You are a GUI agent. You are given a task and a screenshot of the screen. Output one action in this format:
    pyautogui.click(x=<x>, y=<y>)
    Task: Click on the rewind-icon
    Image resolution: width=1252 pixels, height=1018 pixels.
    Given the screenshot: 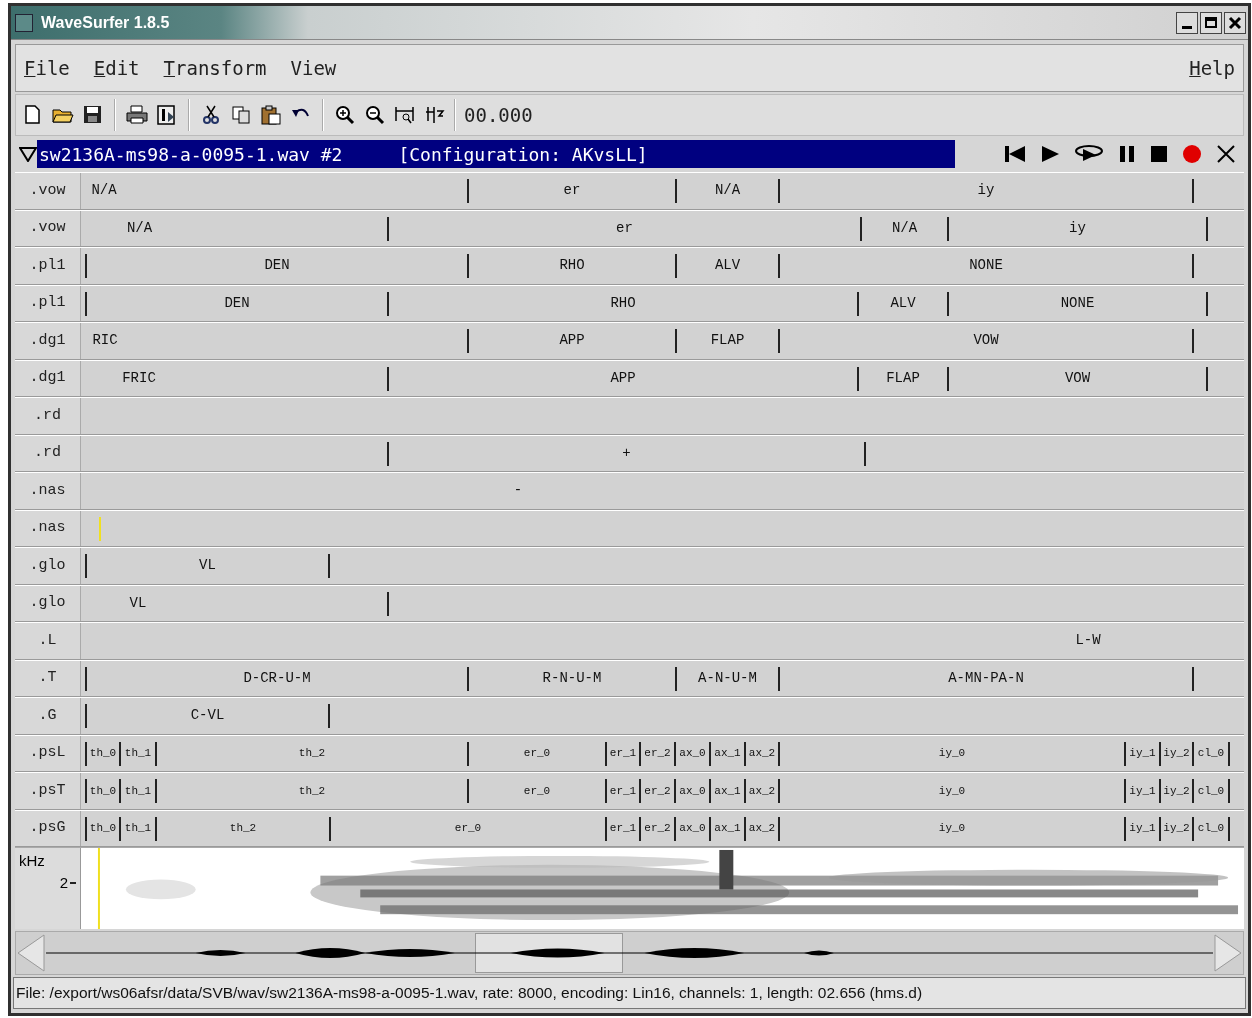 What is the action you would take?
    pyautogui.click(x=1015, y=154)
    